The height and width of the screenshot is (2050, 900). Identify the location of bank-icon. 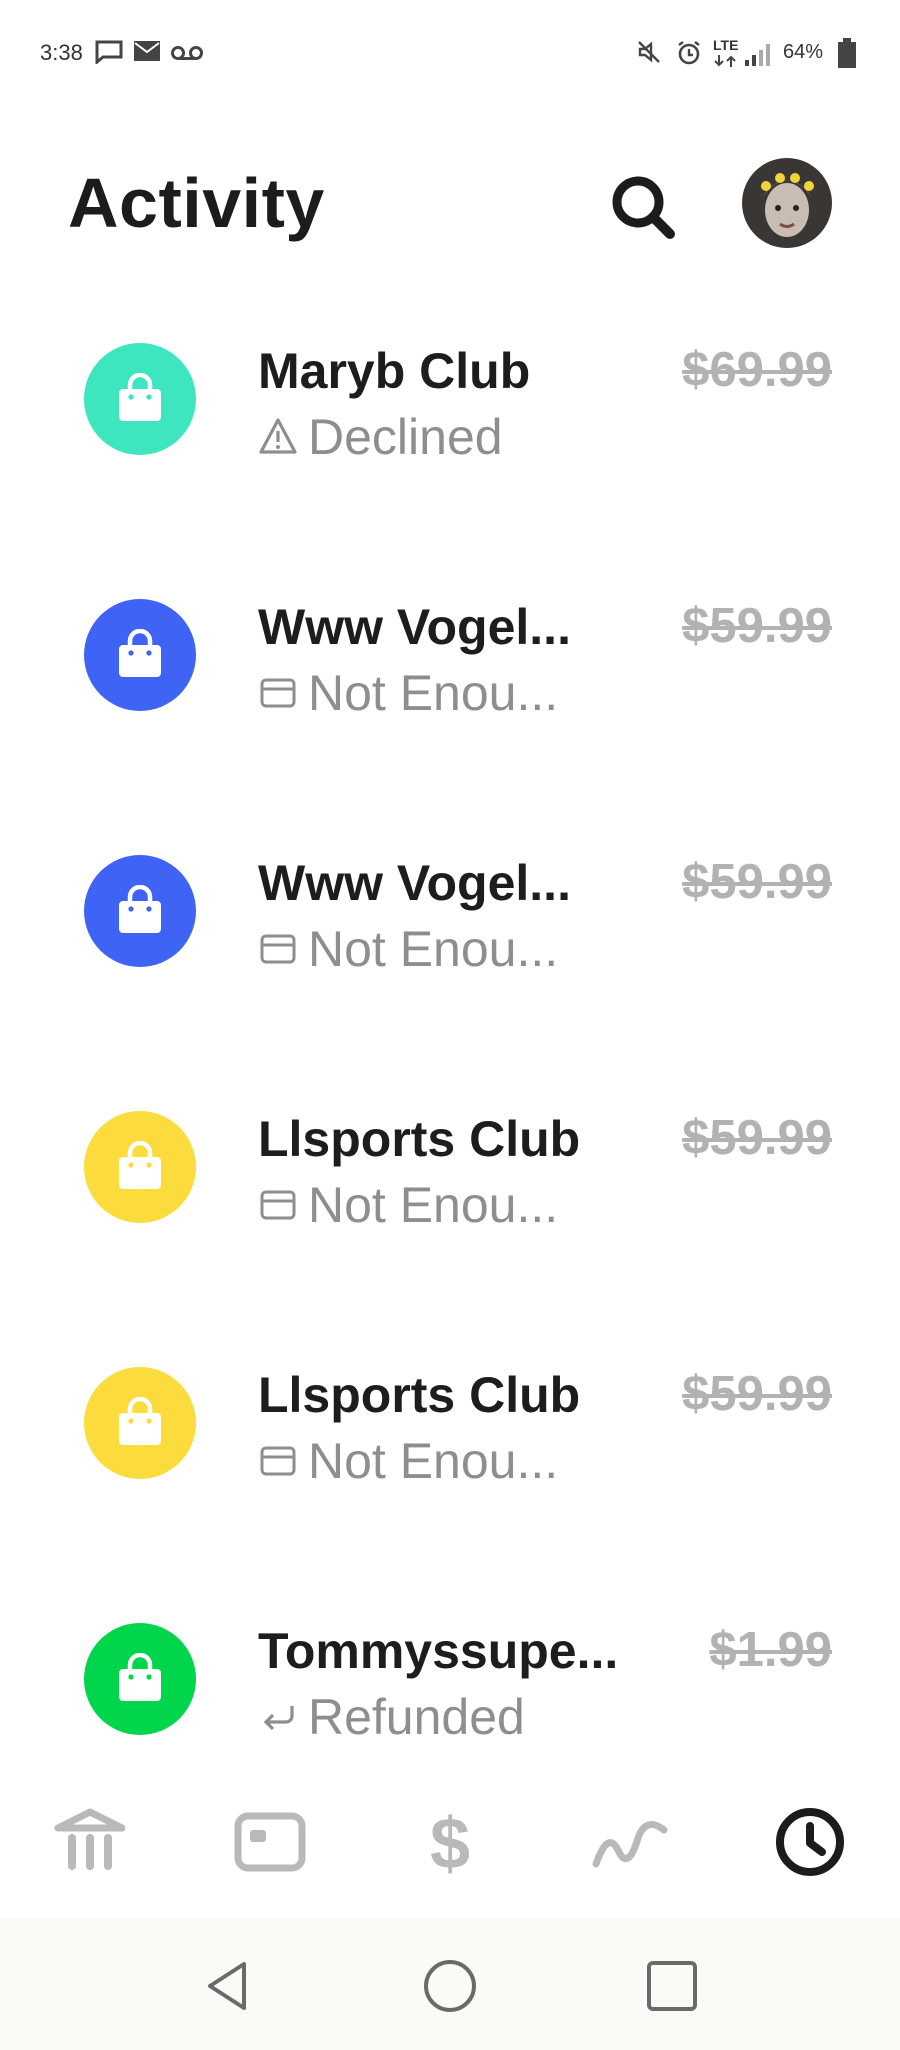
(90, 1839).